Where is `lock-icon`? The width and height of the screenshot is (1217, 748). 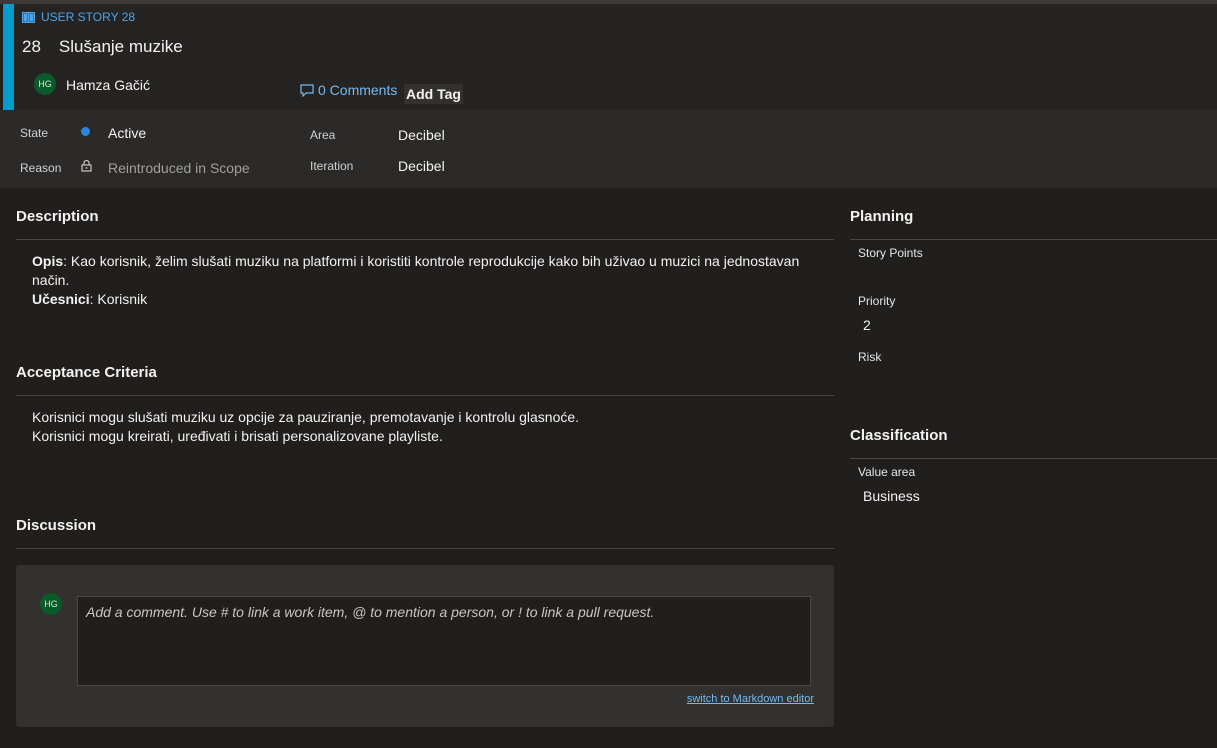 lock-icon is located at coordinates (86, 165).